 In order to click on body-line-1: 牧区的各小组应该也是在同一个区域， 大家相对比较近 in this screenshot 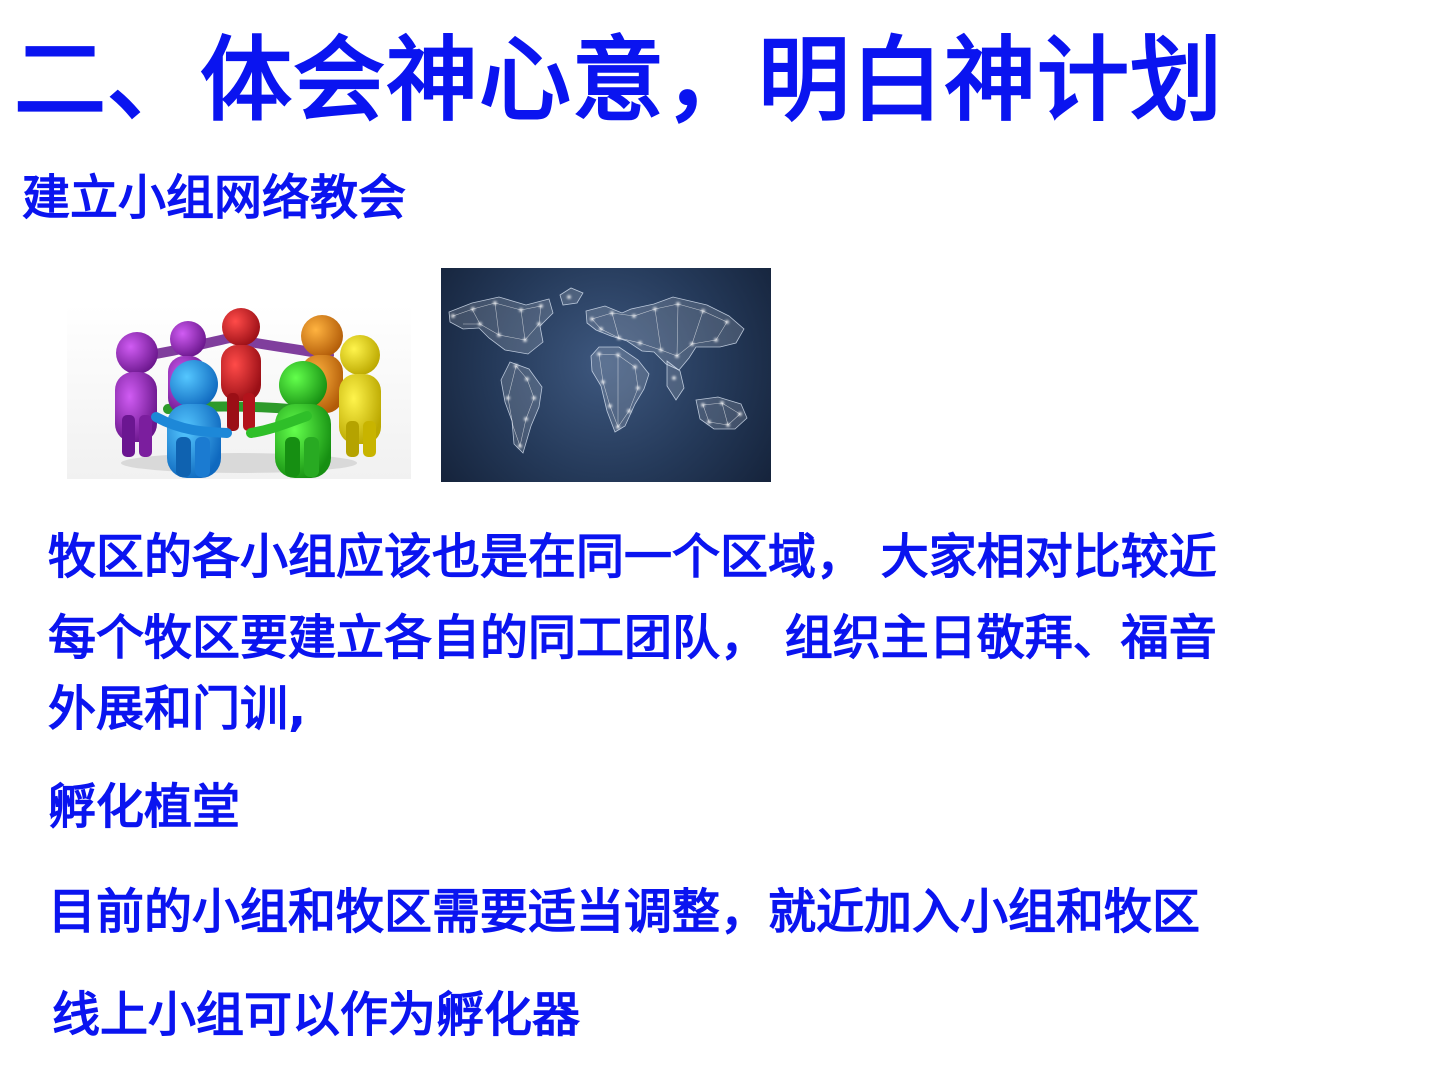, I will do `click(632, 557)`.